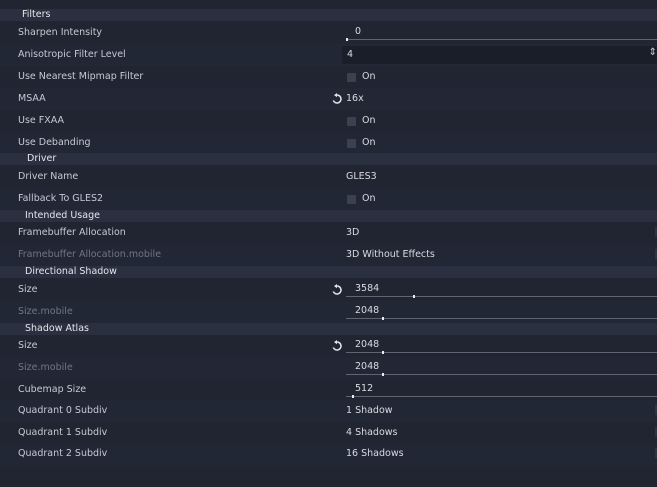  What do you see at coordinates (328, 77) in the screenshot?
I see `property-use-nearest-mipmap-filter: Use Nearest Mipmap Filter On` at bounding box center [328, 77].